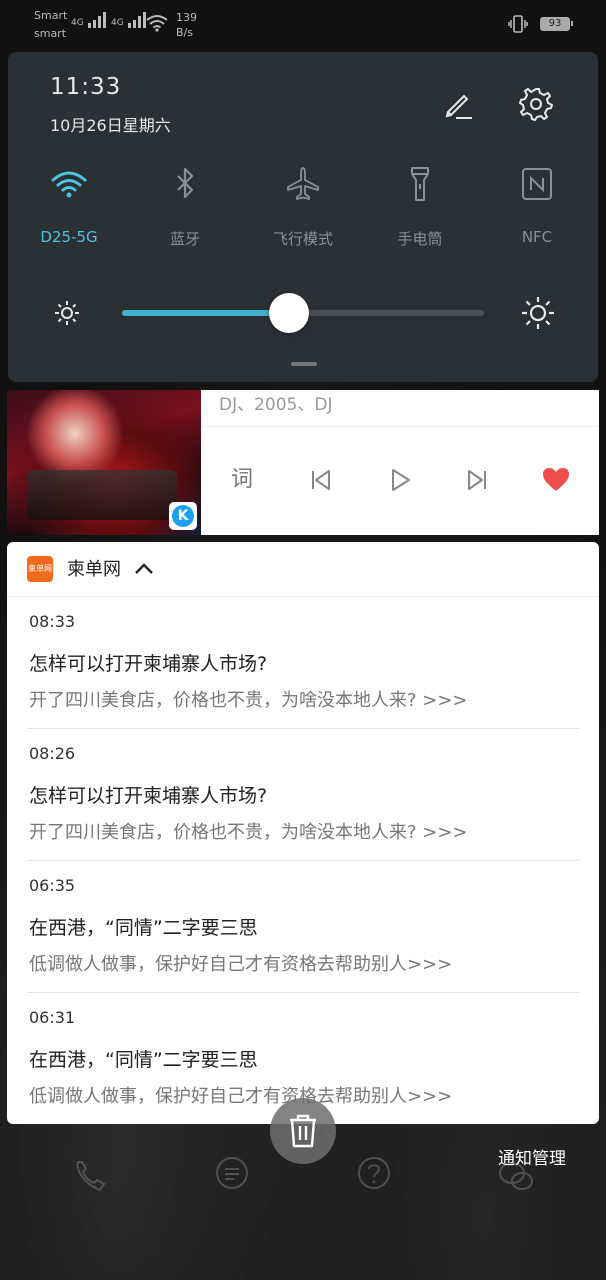 This screenshot has height=1280, width=606. Describe the element at coordinates (185, 206) in the screenshot. I see `tile-bluetooth: 蓝牙` at that location.